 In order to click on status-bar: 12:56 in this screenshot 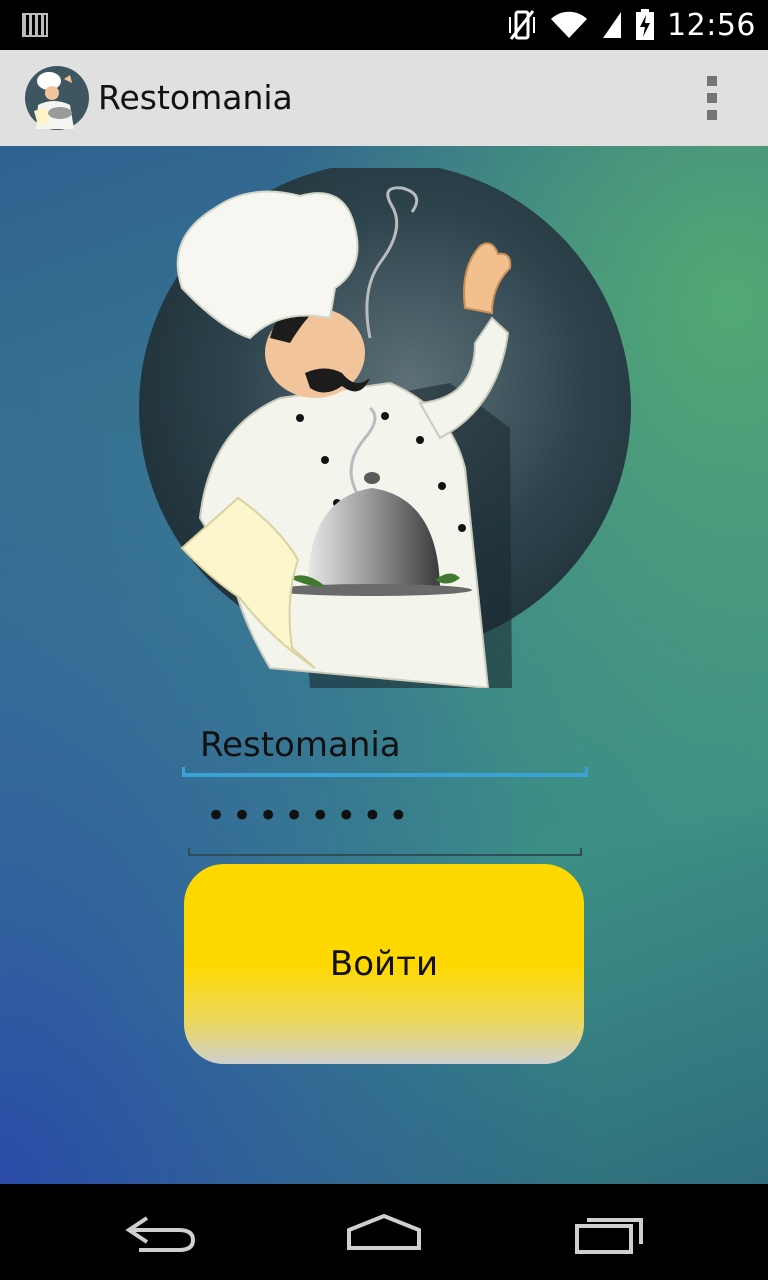, I will do `click(384, 25)`.